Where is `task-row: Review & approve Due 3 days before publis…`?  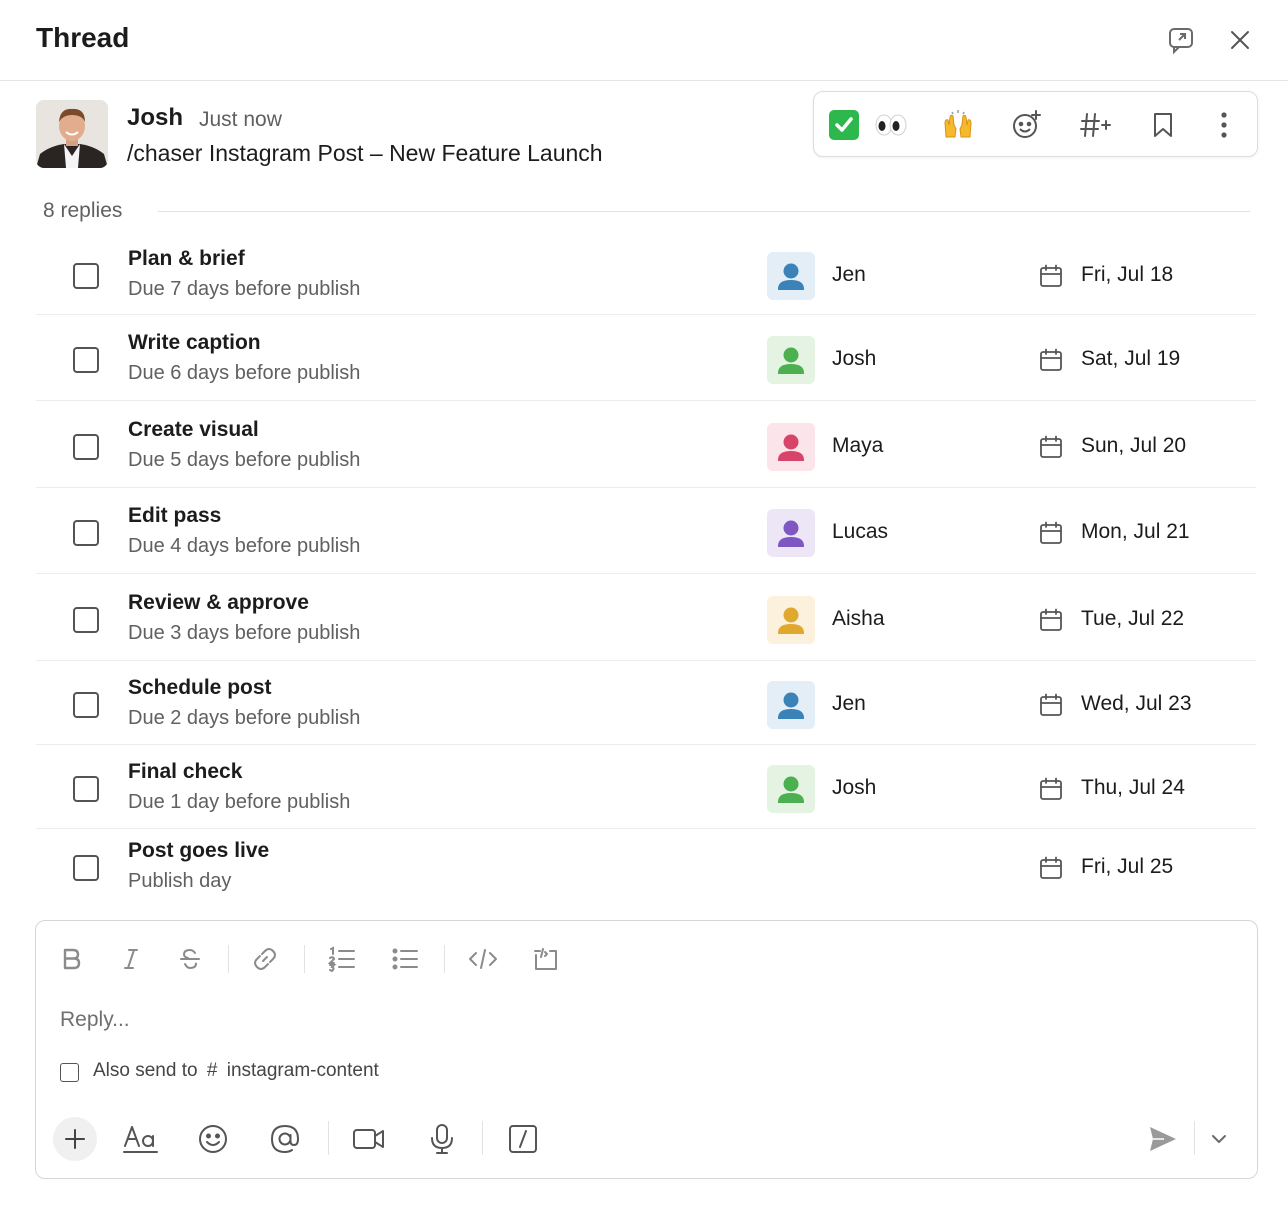
task-row: Review & approve Due 3 days before publis… is located at coordinates (646, 617).